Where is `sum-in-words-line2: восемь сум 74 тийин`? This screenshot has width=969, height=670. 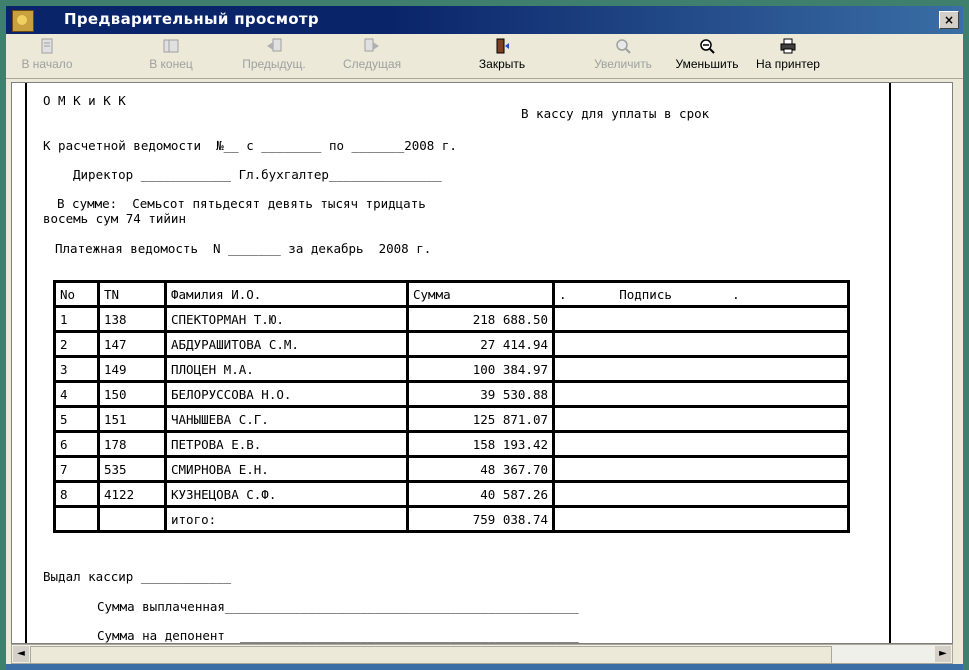 sum-in-words-line2: восемь сум 74 тийин is located at coordinates (114, 218).